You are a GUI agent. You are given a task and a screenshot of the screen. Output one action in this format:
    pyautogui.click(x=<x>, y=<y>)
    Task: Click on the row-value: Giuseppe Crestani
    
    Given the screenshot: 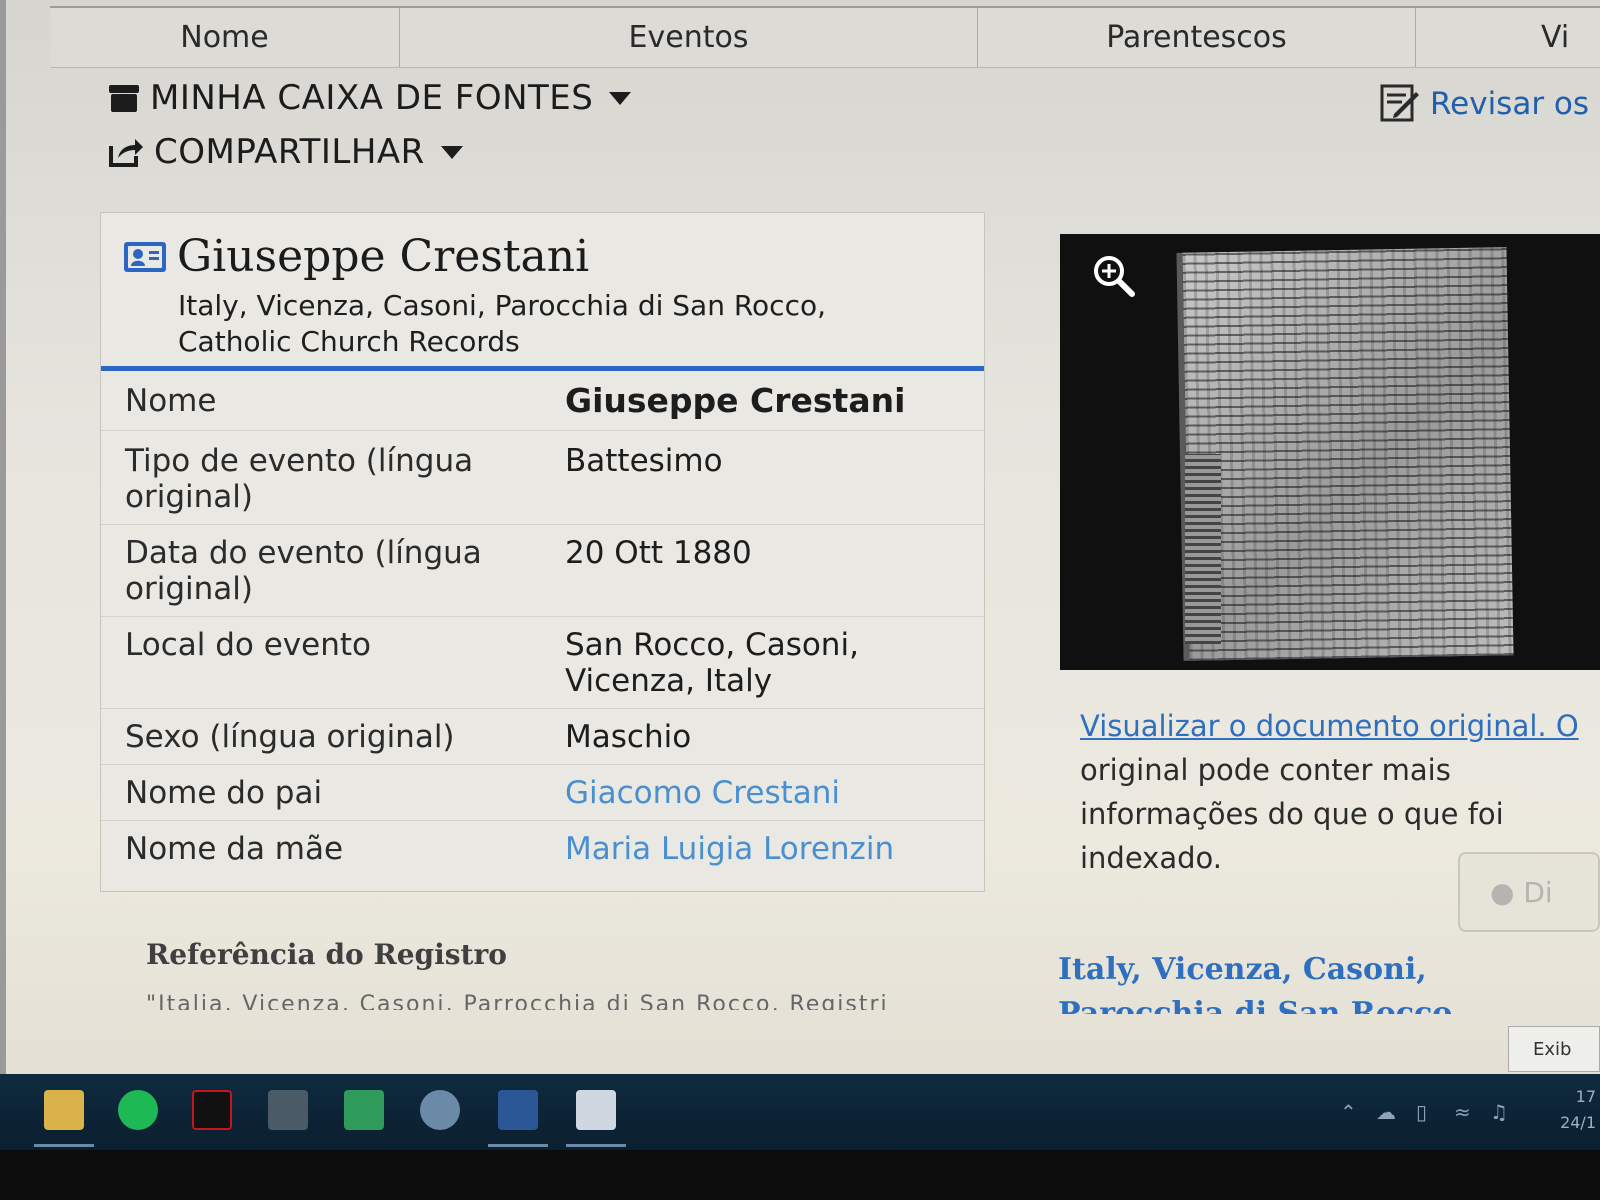 What is the action you would take?
    pyautogui.click(x=735, y=400)
    